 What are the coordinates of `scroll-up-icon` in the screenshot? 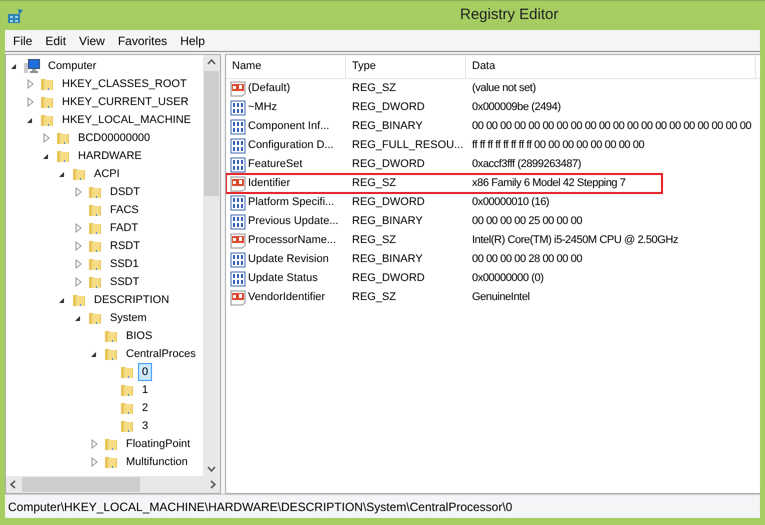 It's located at (211, 62).